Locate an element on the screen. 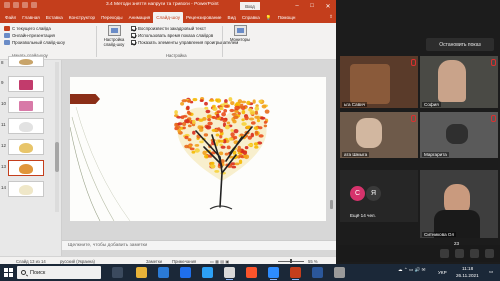 This screenshot has width=500, height=281. participant-tile-4: Маргарита is located at coordinates (459, 135).